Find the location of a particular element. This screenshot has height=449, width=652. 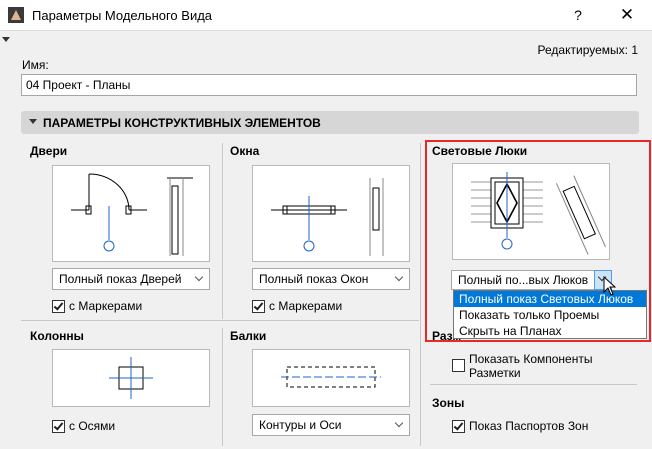

windows-preview is located at coordinates (331, 213).